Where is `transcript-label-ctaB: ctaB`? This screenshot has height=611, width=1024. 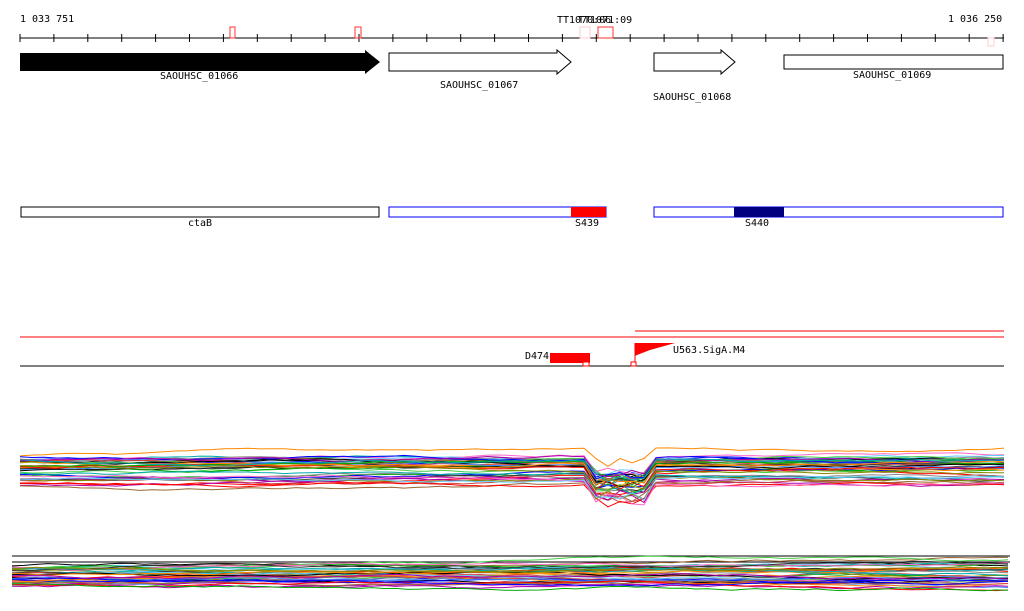 transcript-label-ctaB: ctaB is located at coordinates (200, 223).